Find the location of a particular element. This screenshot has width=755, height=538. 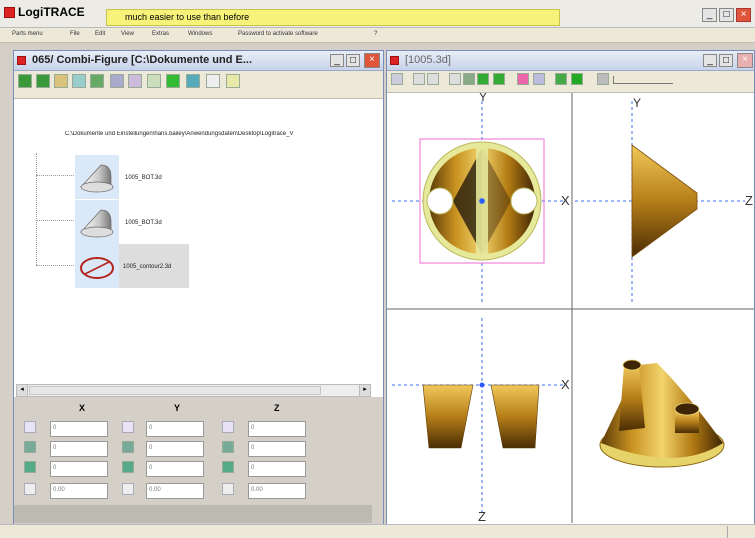

front-view-icon is located at coordinates (419, 79).